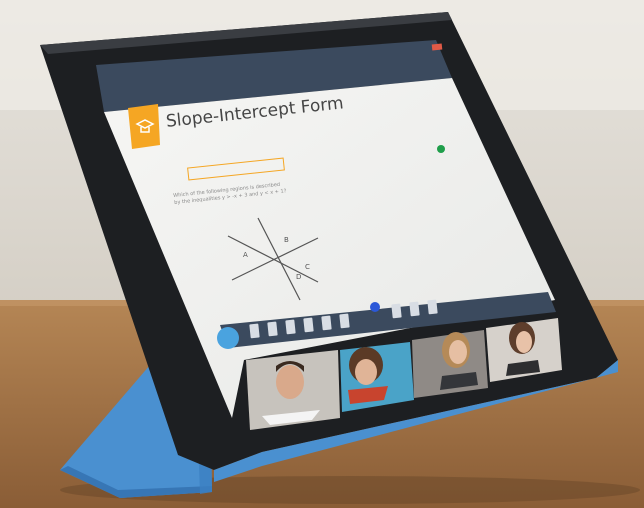  Describe the element at coordinates (437, 47) in the screenshot. I see `close-icon` at that location.